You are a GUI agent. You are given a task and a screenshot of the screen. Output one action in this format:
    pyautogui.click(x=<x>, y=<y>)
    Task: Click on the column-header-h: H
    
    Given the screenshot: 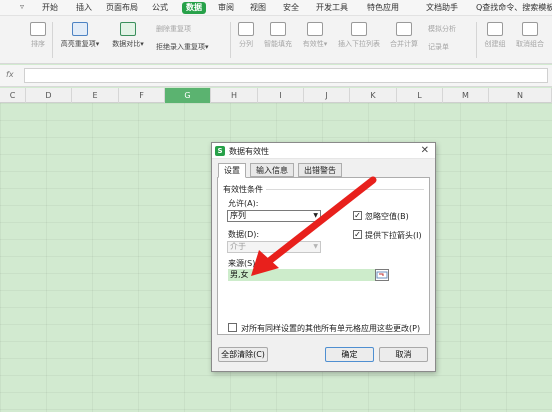 What is the action you would take?
    pyautogui.click(x=234, y=95)
    